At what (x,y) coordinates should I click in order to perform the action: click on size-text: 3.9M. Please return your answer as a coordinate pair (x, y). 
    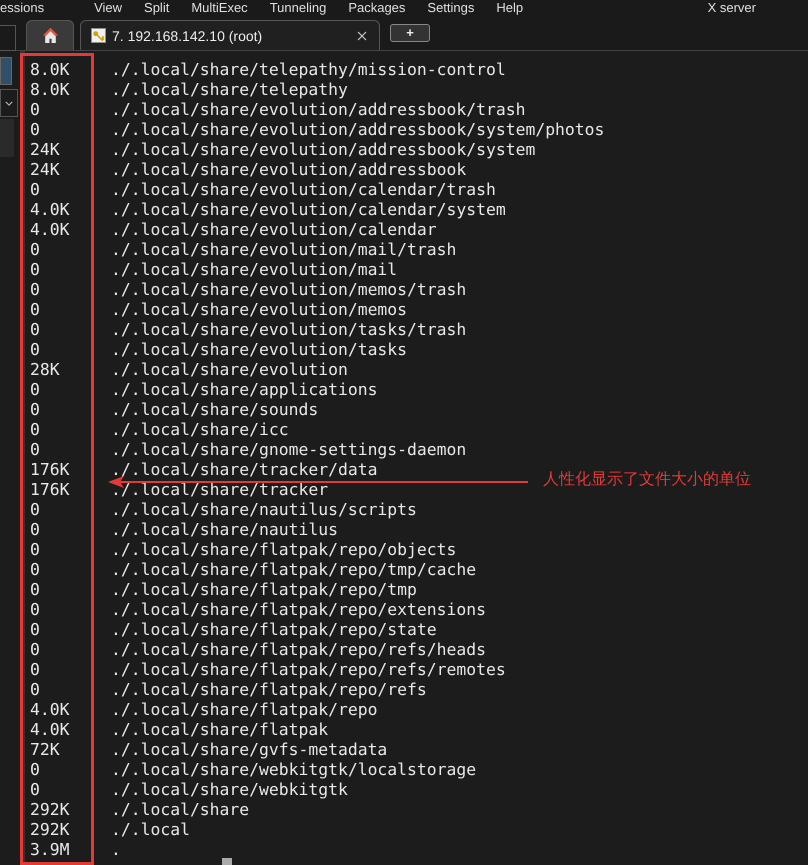
    Looking at the image, I should click on (50, 850).